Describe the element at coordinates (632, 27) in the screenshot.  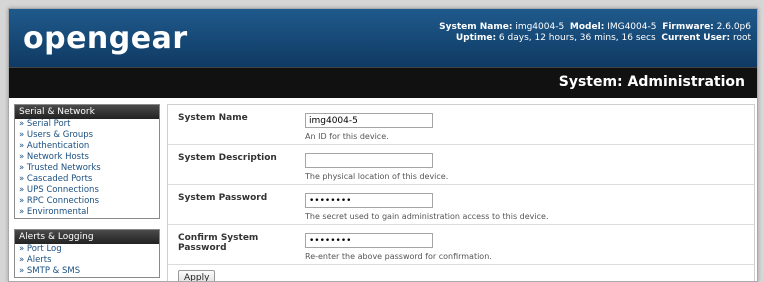
I see `model-value: IMG4004-5` at that location.